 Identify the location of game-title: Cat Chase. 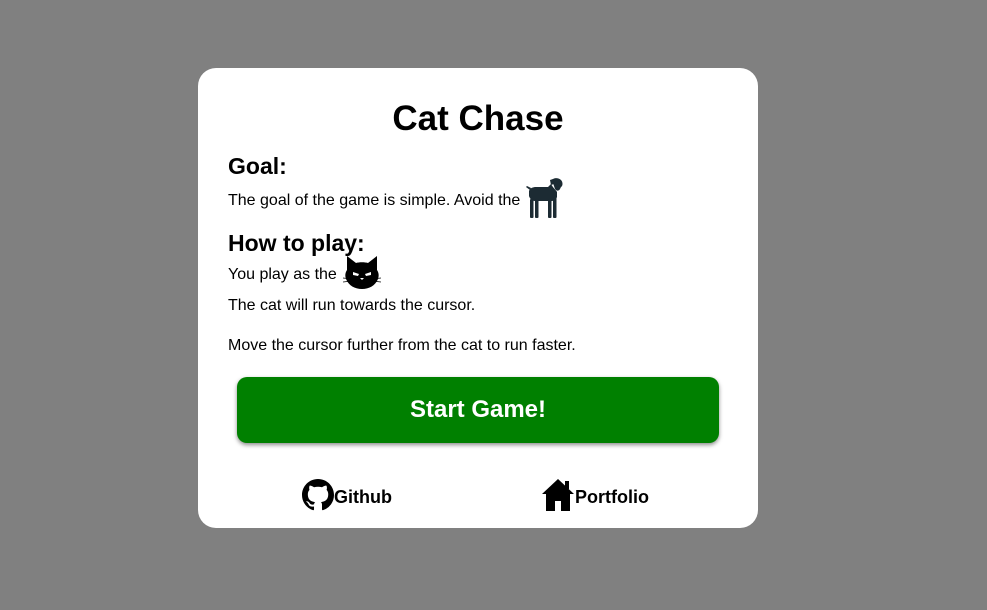
(478, 118).